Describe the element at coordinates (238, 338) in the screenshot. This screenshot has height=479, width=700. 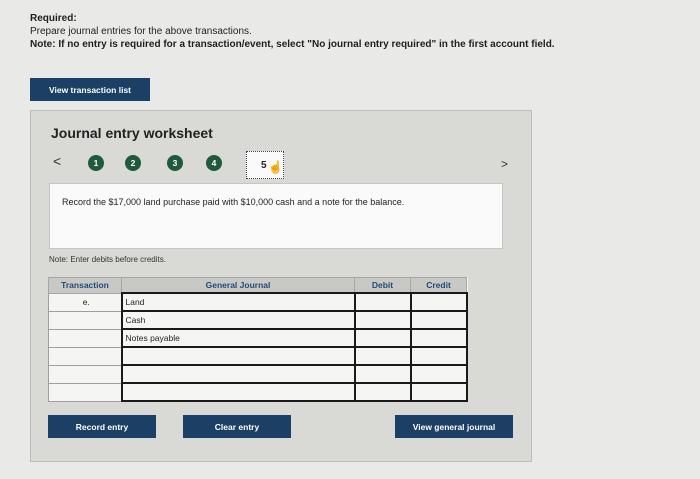
I see `account-field: Notes payable` at that location.